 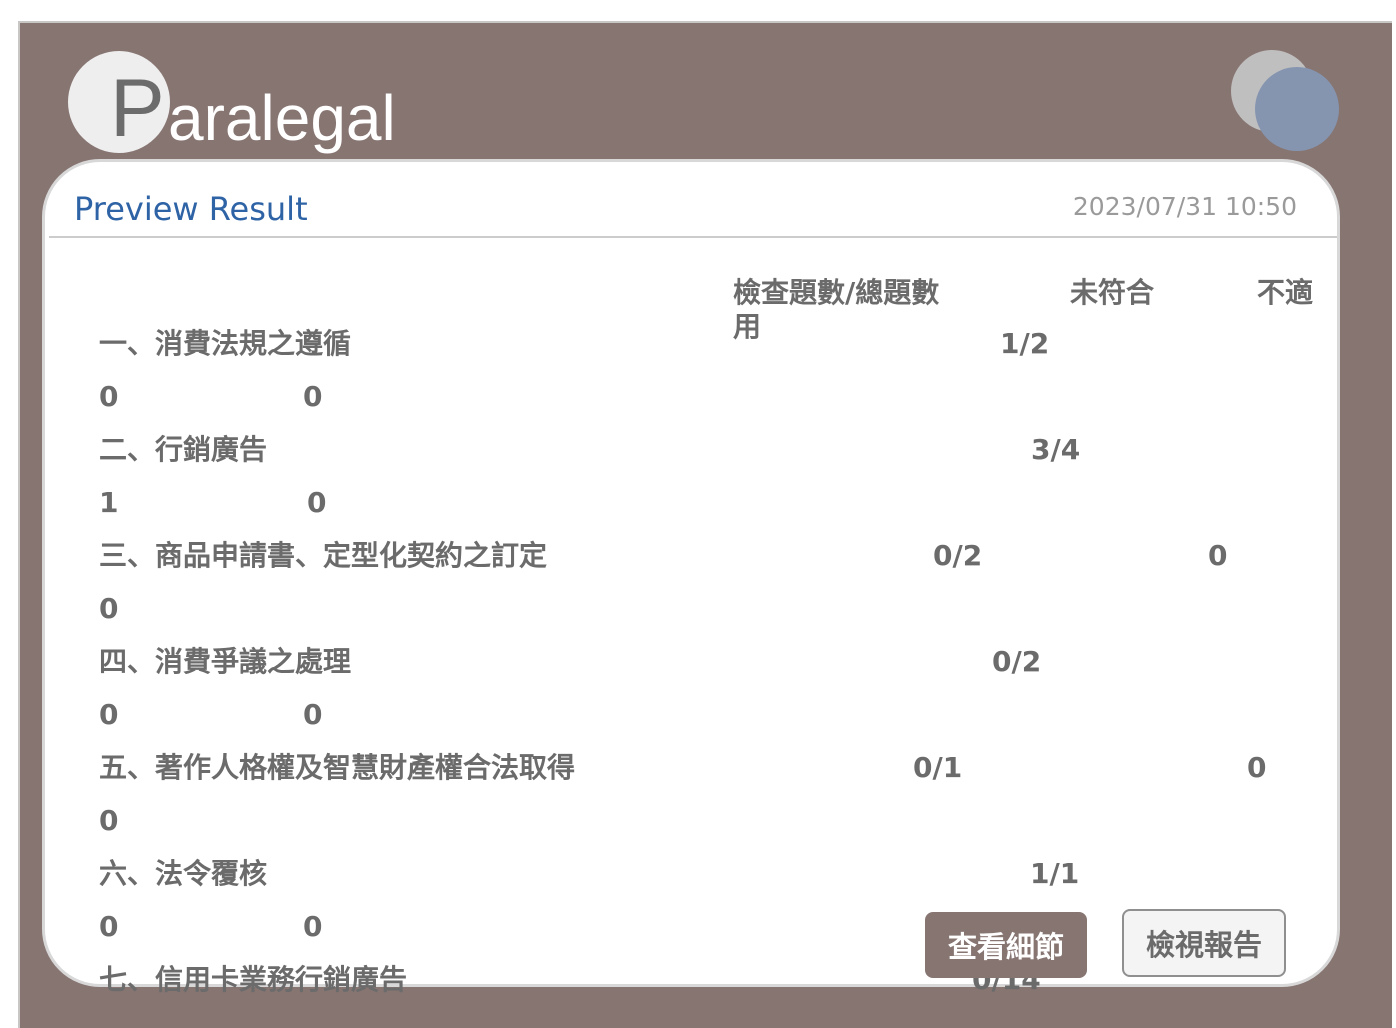 I want to click on row-label: 六、法令覆核, so click(x=183, y=873).